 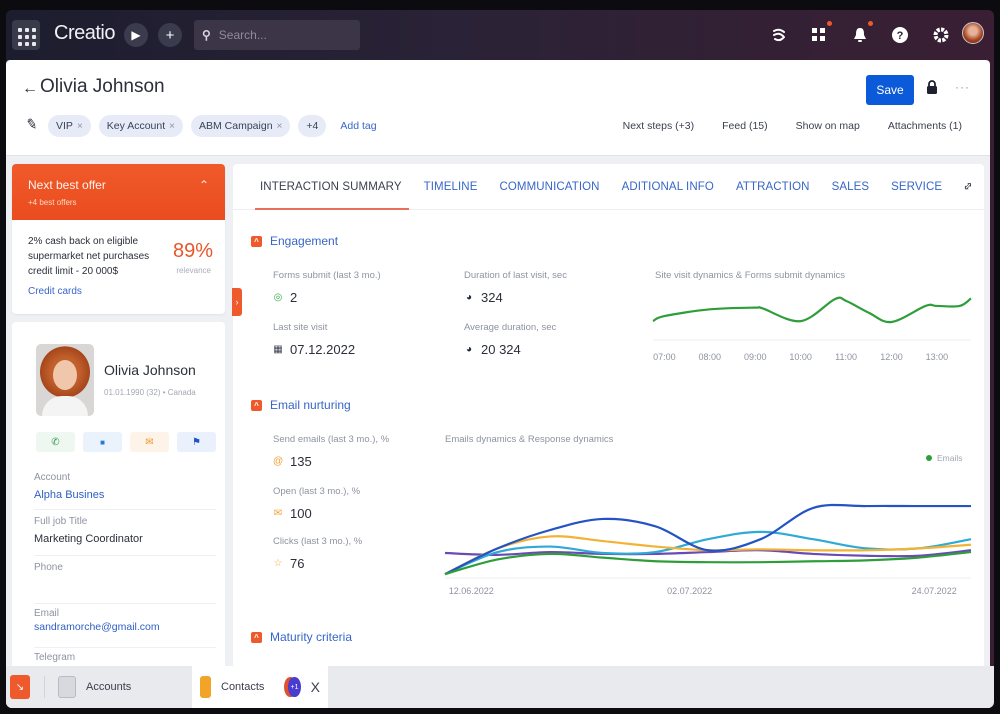 What do you see at coordinates (962, 87) in the screenshot?
I see `more-options-button: ···` at bounding box center [962, 87].